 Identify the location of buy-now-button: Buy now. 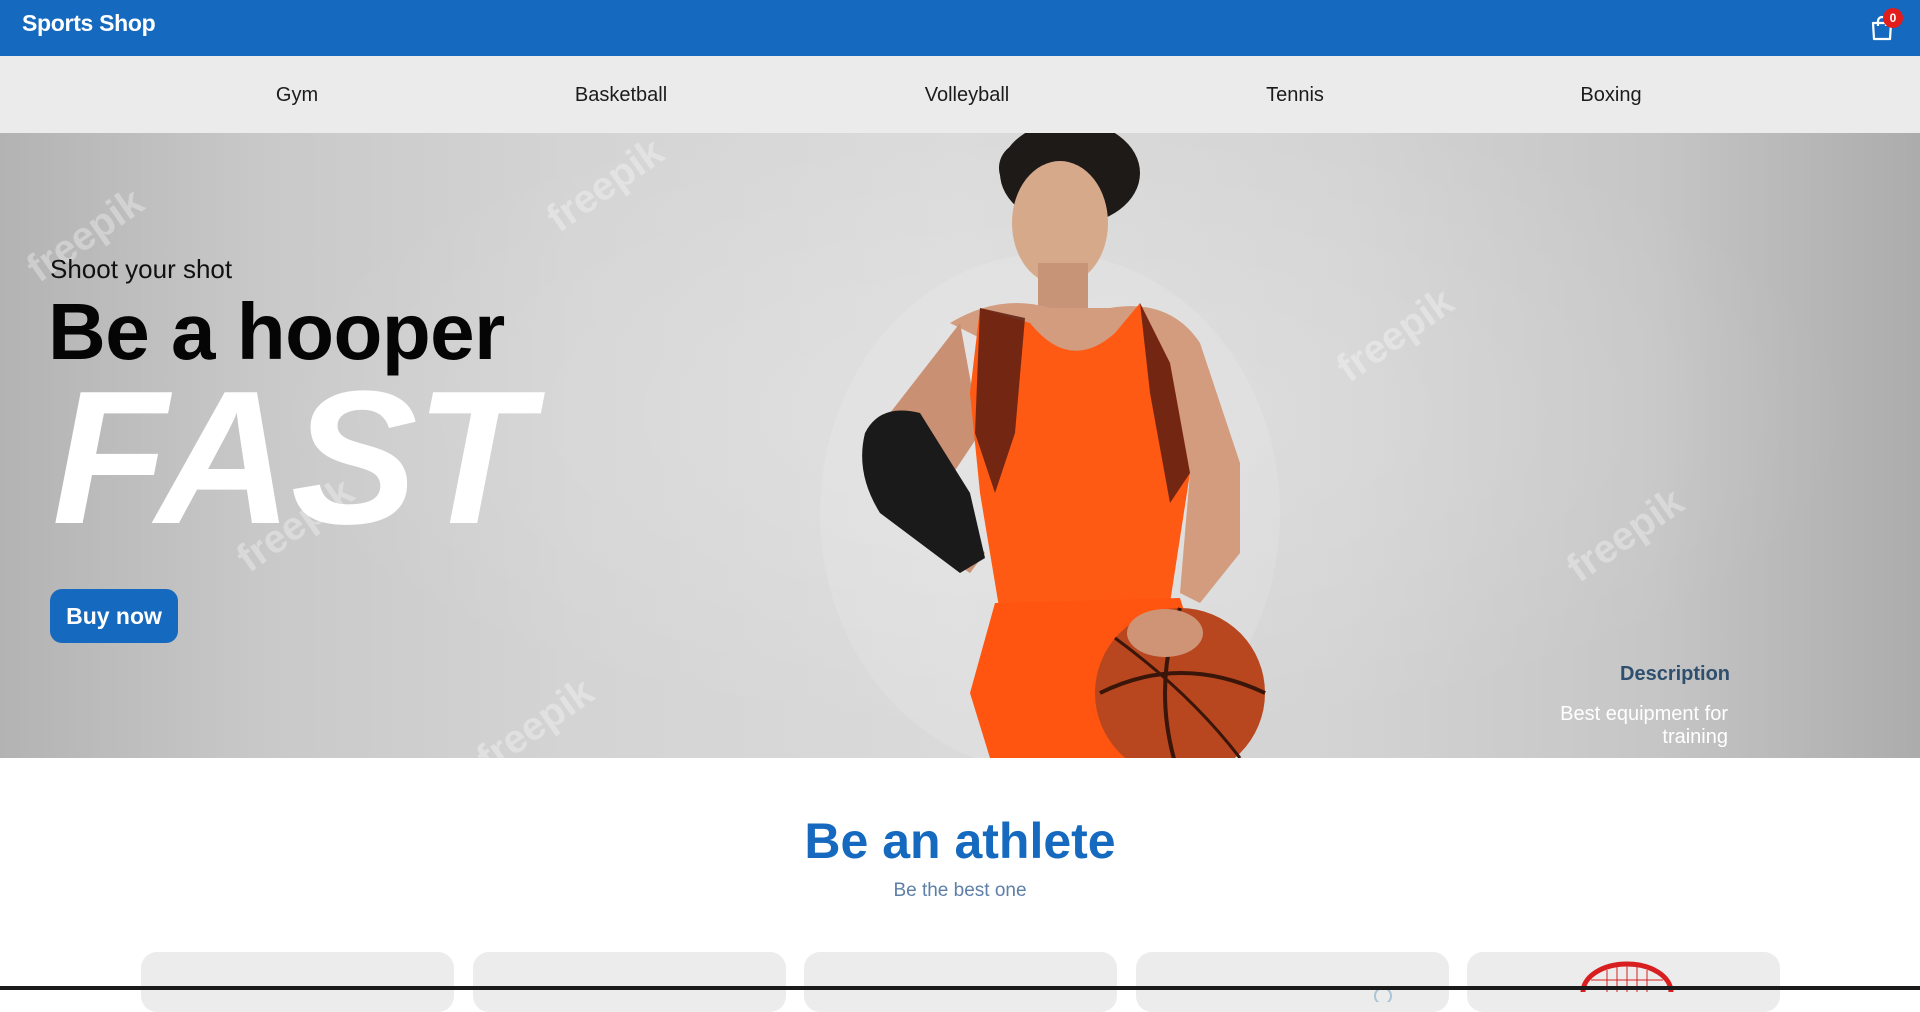
(114, 616).